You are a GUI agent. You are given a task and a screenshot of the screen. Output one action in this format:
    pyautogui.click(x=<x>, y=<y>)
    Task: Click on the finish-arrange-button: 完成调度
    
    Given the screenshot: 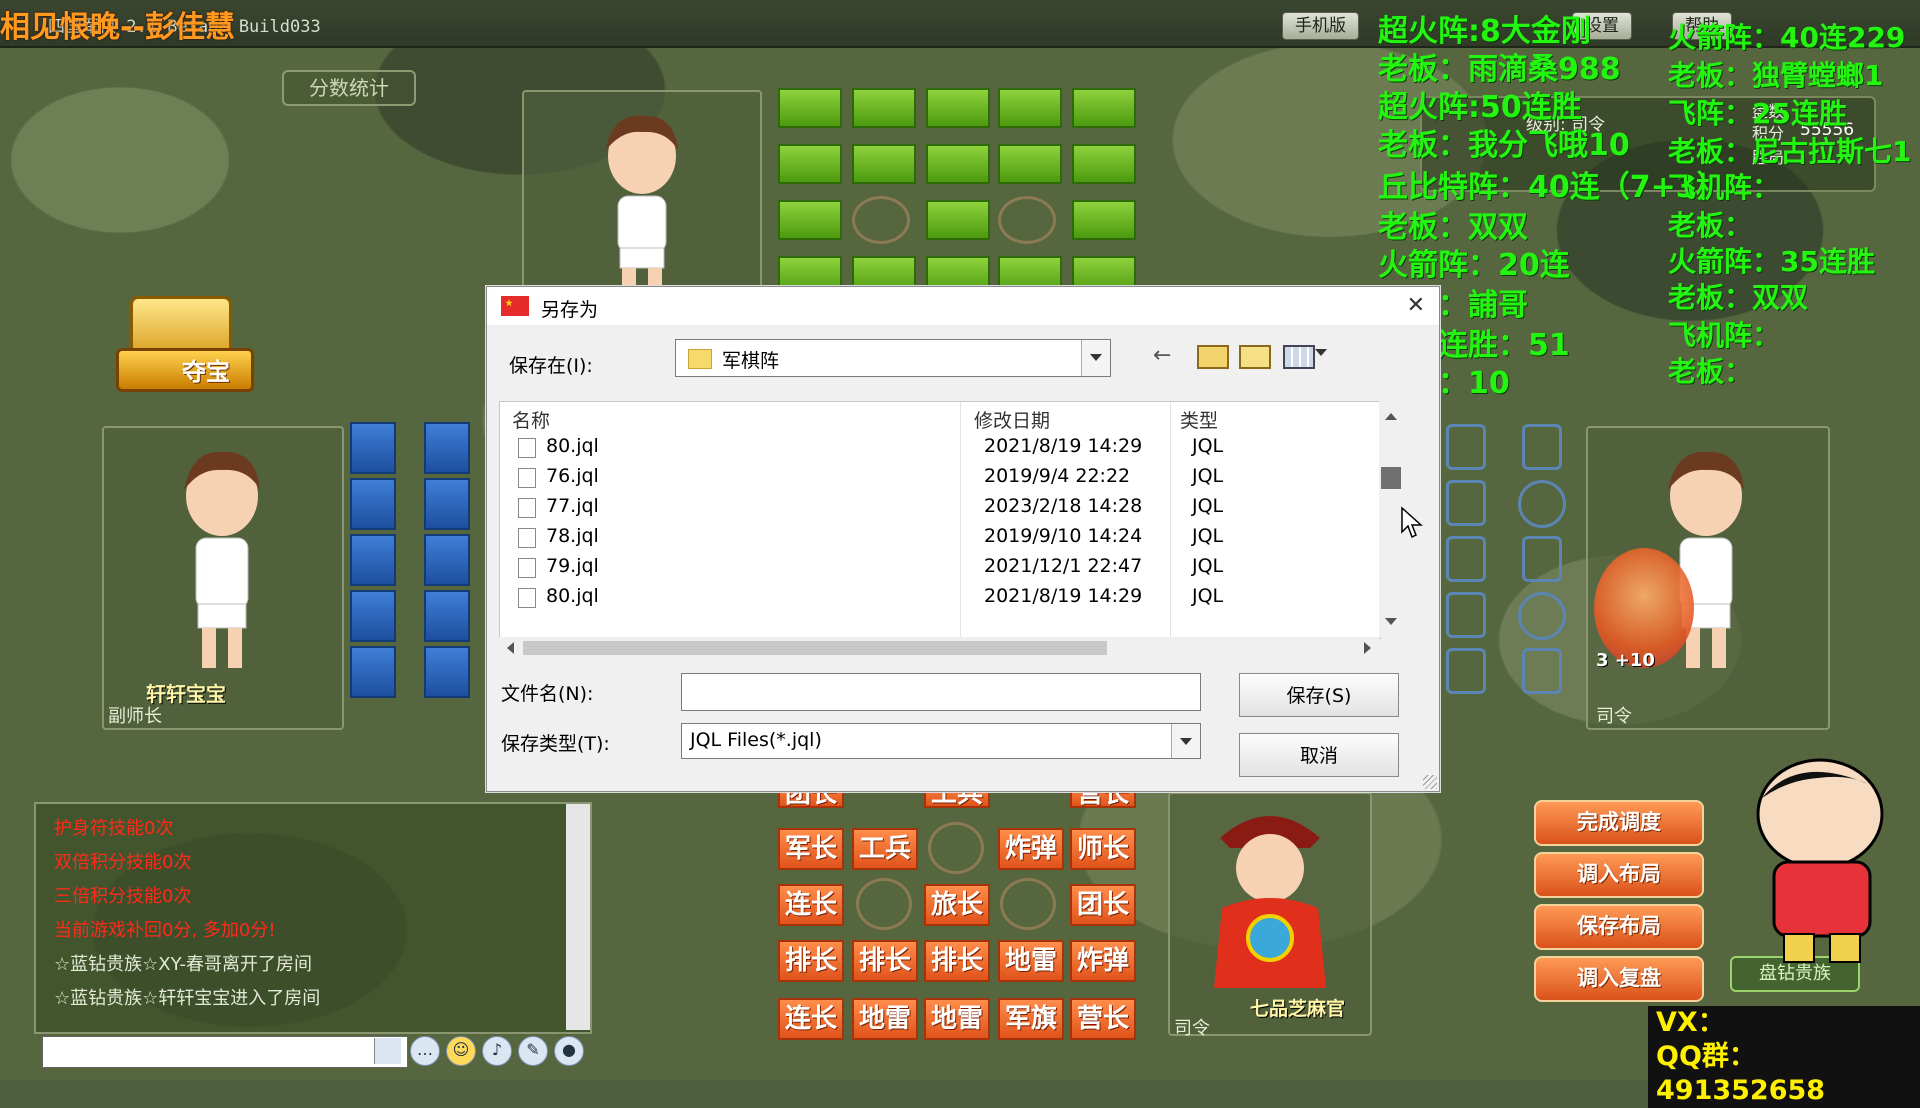 What is the action you would take?
    pyautogui.click(x=1619, y=823)
    